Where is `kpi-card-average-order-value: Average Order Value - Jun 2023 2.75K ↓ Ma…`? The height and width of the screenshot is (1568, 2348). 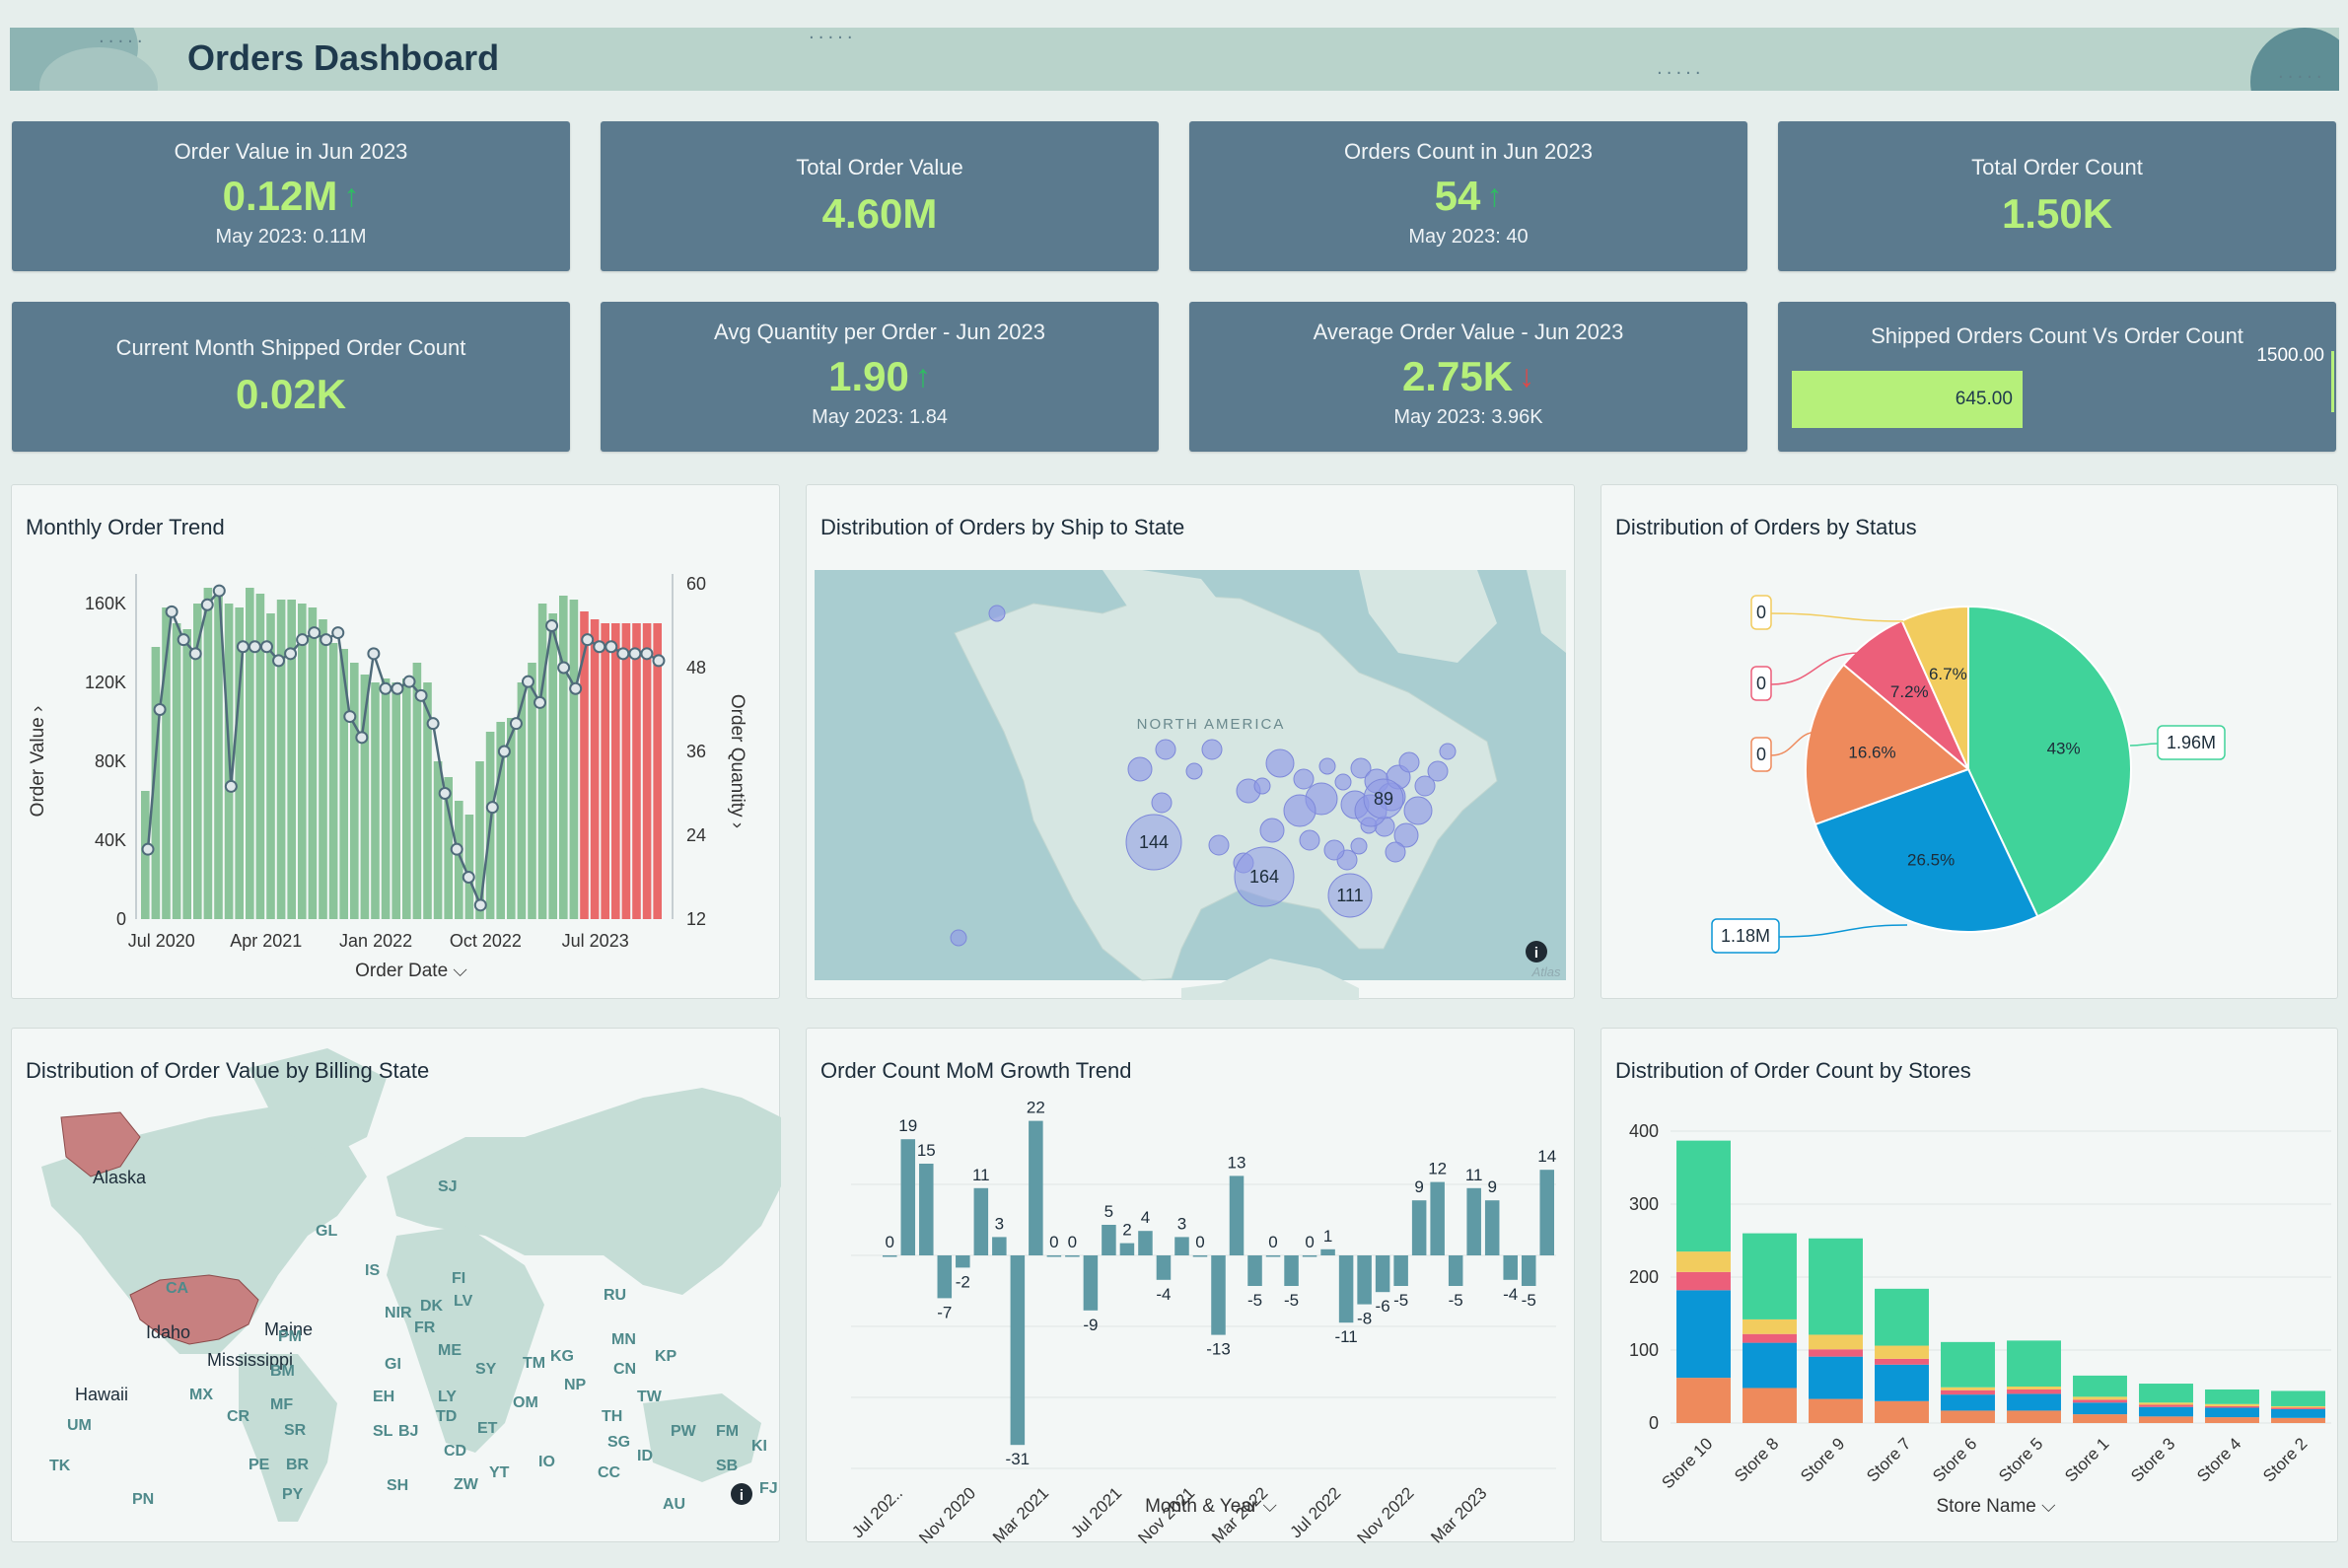 kpi-card-average-order-value: Average Order Value - Jun 2023 2.75K ↓ Ma… is located at coordinates (1468, 377).